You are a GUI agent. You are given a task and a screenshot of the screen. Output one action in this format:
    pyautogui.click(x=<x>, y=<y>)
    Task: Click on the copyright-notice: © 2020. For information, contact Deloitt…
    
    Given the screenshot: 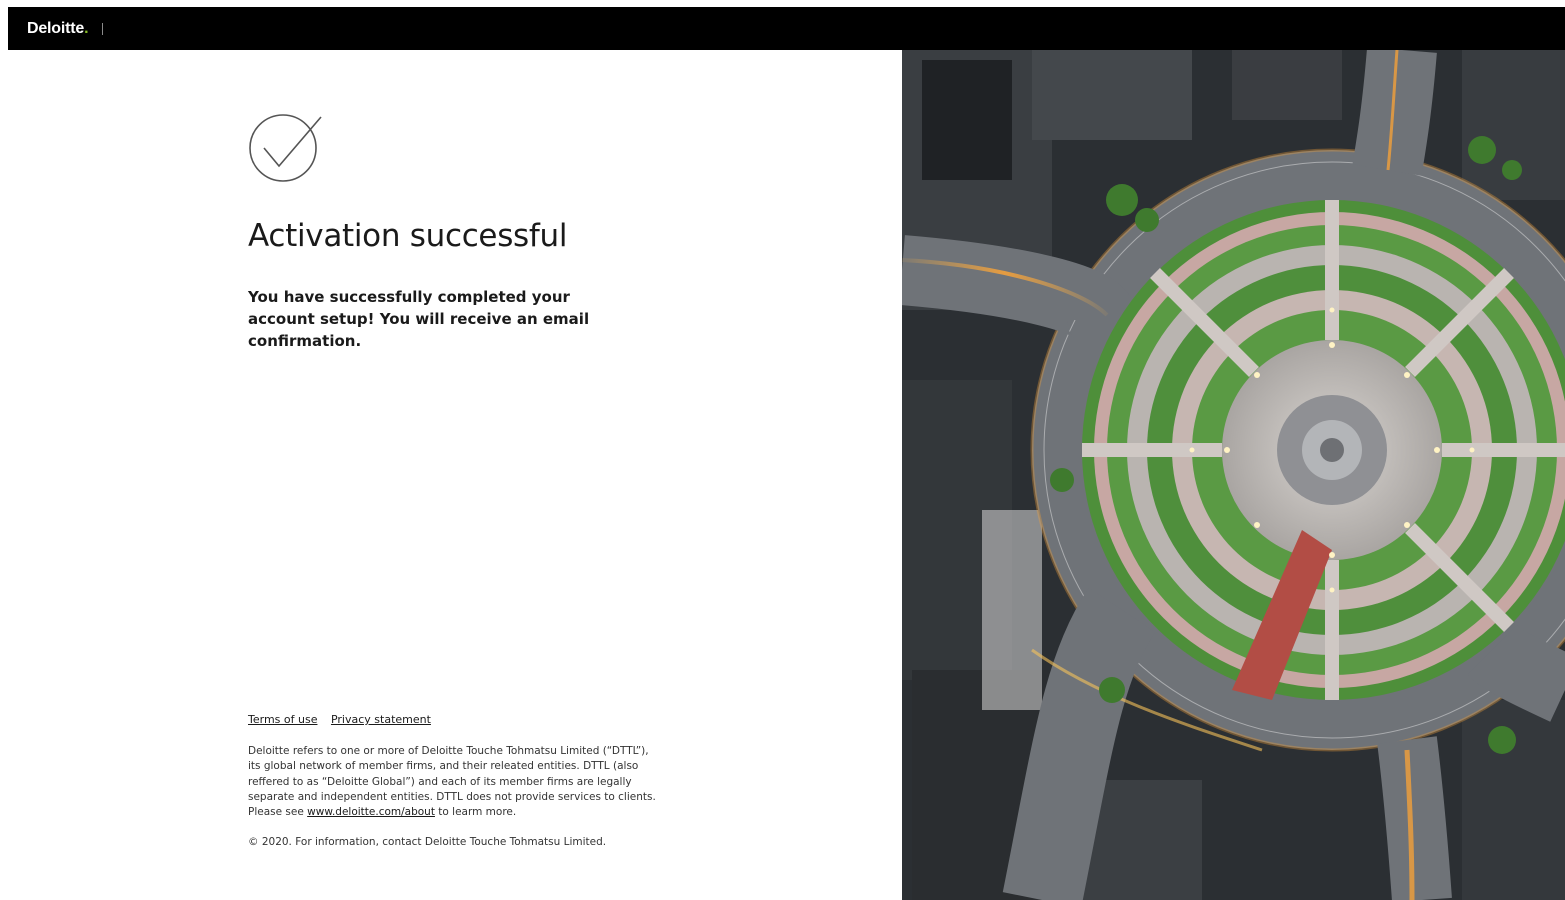 What is the action you would take?
    pyautogui.click(x=427, y=842)
    